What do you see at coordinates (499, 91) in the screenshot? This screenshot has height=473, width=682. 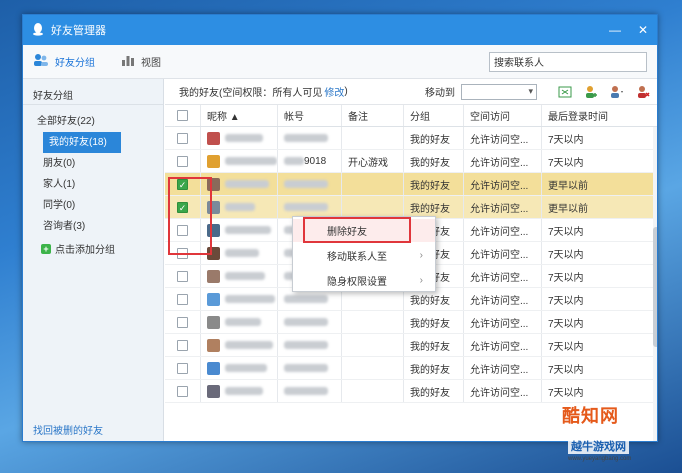 I see `move-to-select` at bounding box center [499, 91].